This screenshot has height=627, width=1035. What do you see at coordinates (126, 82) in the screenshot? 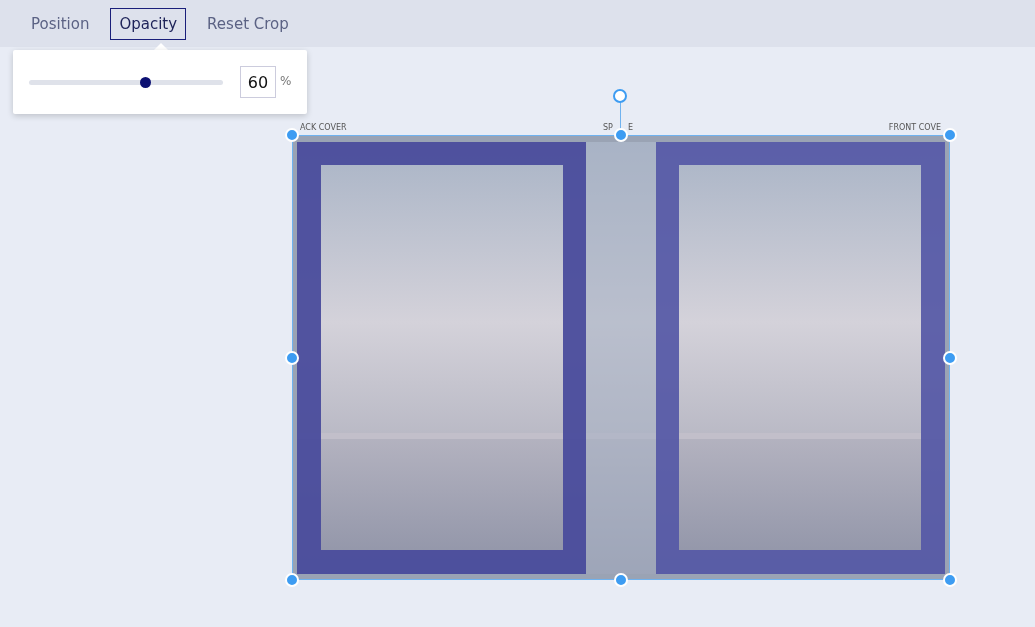
I see `opacity-slider` at bounding box center [126, 82].